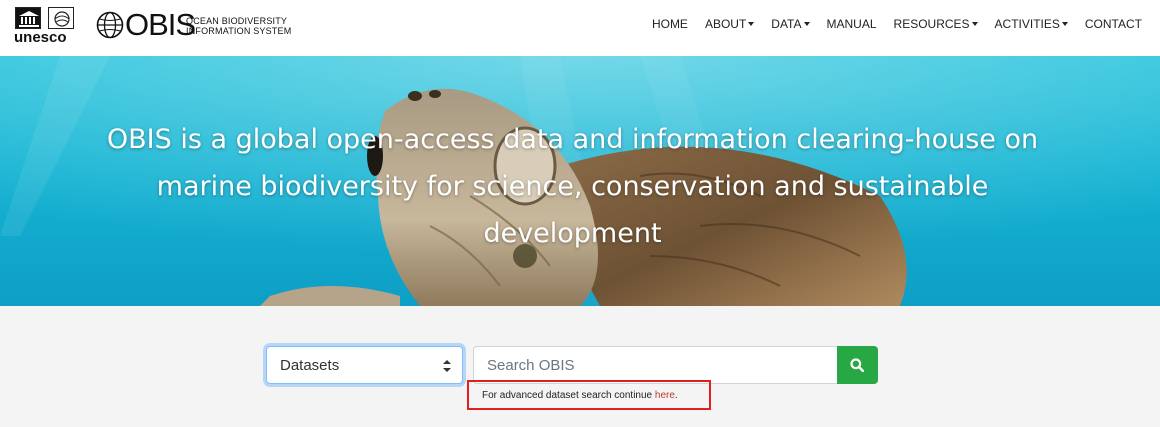 This screenshot has height=427, width=1160. Describe the element at coordinates (364, 365) in the screenshot. I see `search-type-select: Datasets` at that location.